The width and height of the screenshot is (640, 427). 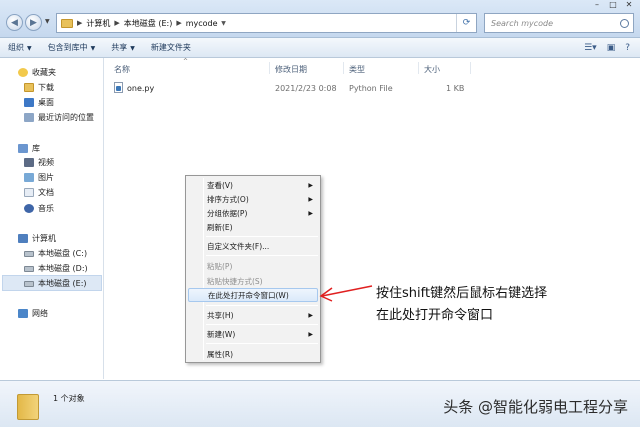 I want to click on videos-icon, so click(x=29, y=162).